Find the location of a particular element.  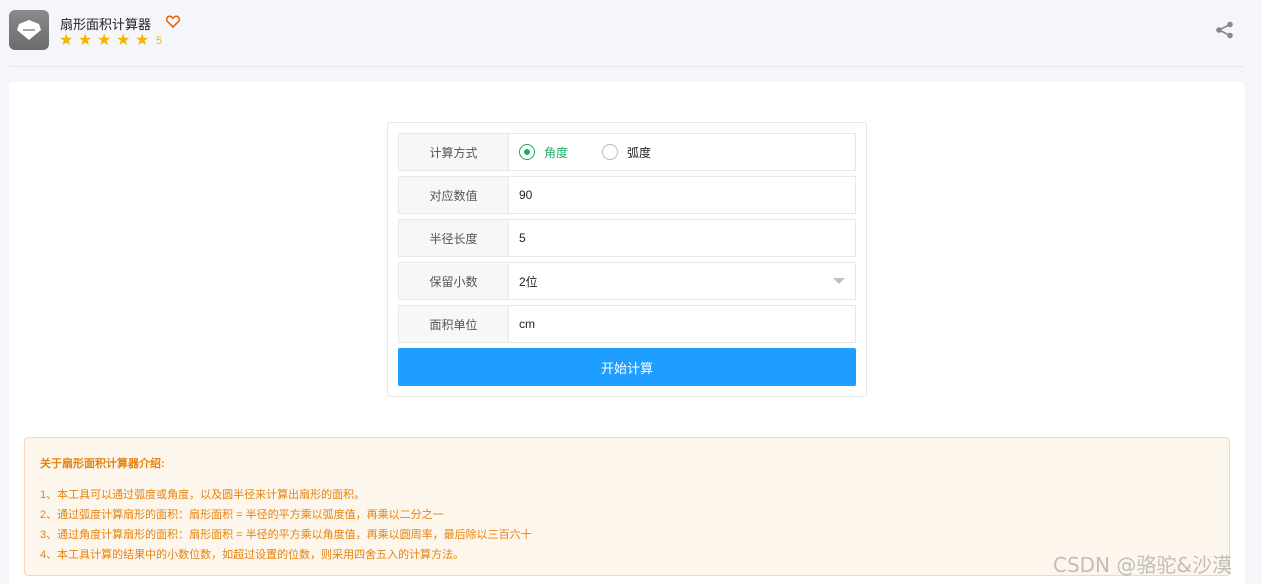

radio-unselected-icon is located at coordinates (610, 152).